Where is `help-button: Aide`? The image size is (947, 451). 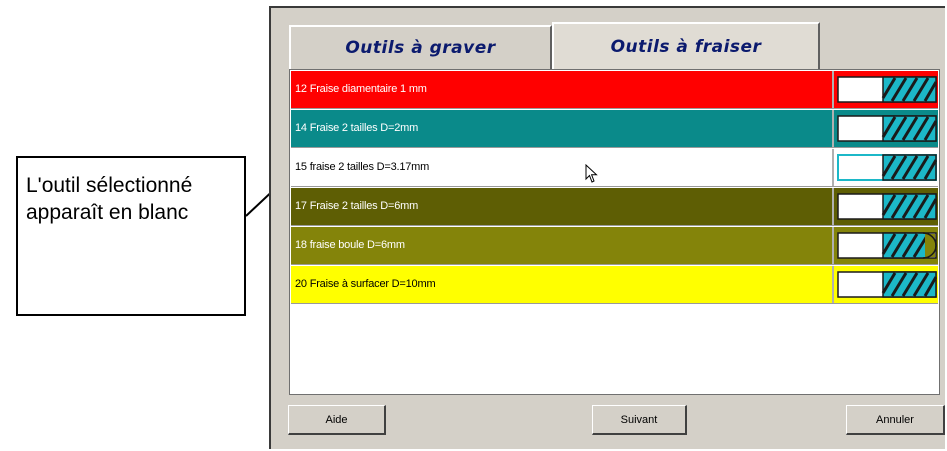 help-button: Aide is located at coordinates (337, 420).